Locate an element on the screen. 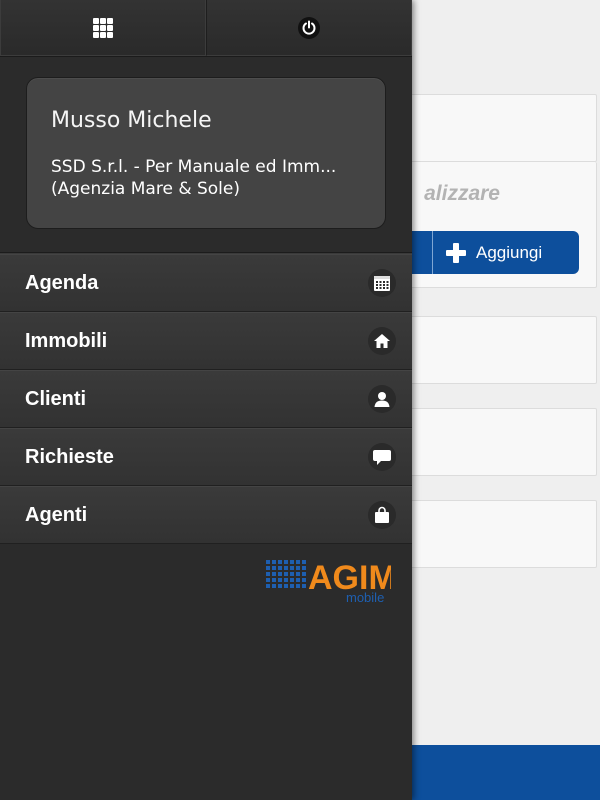 This screenshot has height=800, width=600. drawer-topbar is located at coordinates (206, 28).